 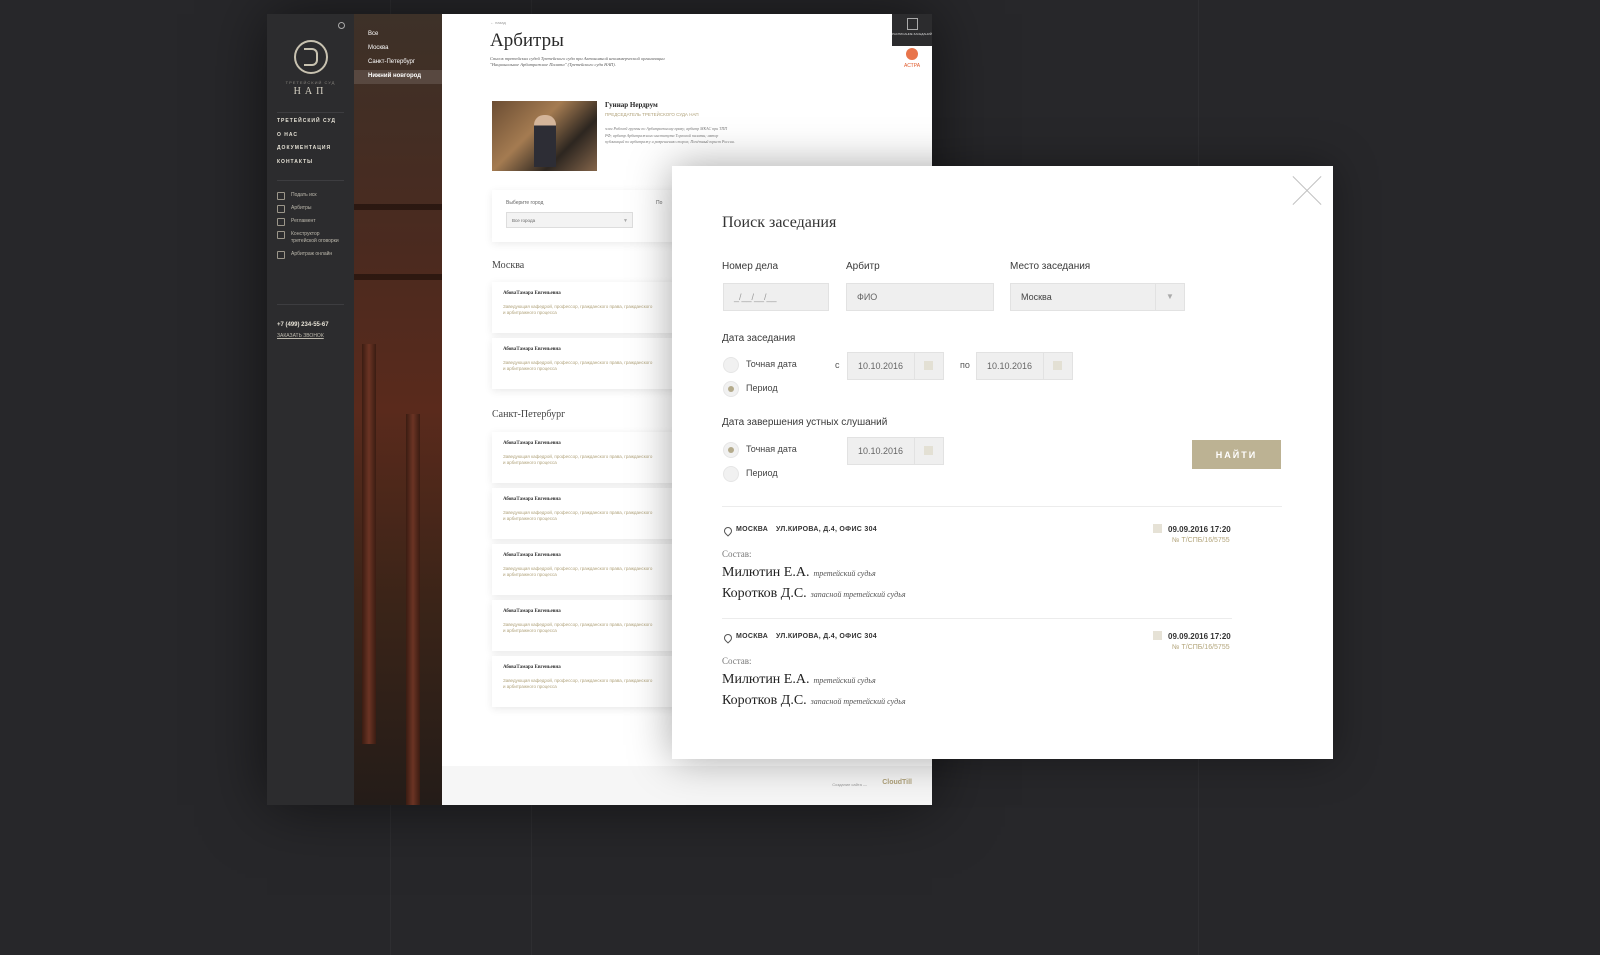 I want to click on courtroom-photo, so click(x=398, y=409).